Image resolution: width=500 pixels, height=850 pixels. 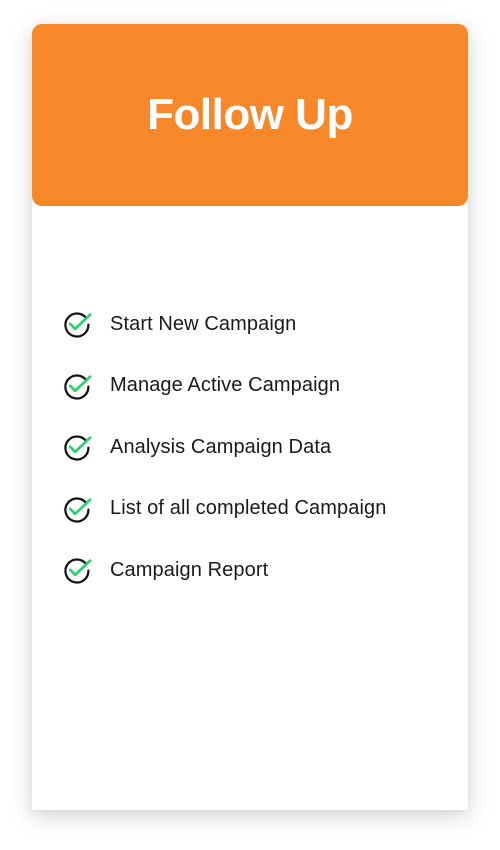 I want to click on feature-item: Analysis Campaign Data, so click(x=224, y=447).